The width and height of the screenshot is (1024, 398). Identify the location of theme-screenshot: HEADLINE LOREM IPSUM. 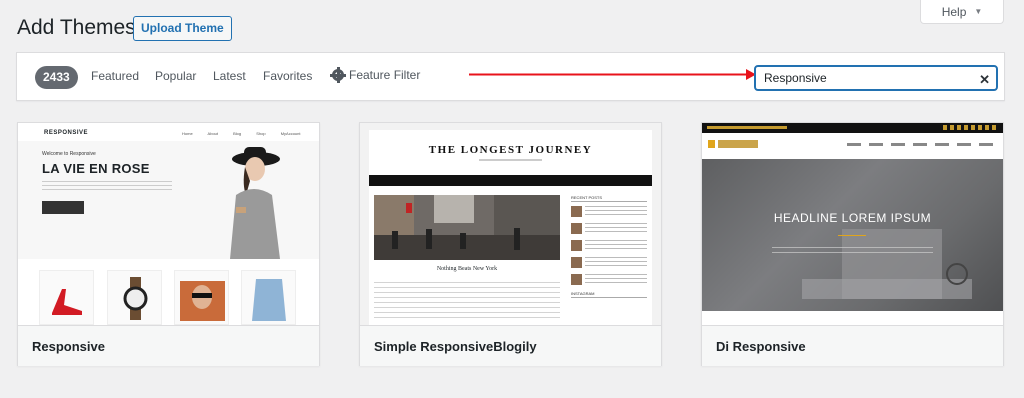
(852, 224).